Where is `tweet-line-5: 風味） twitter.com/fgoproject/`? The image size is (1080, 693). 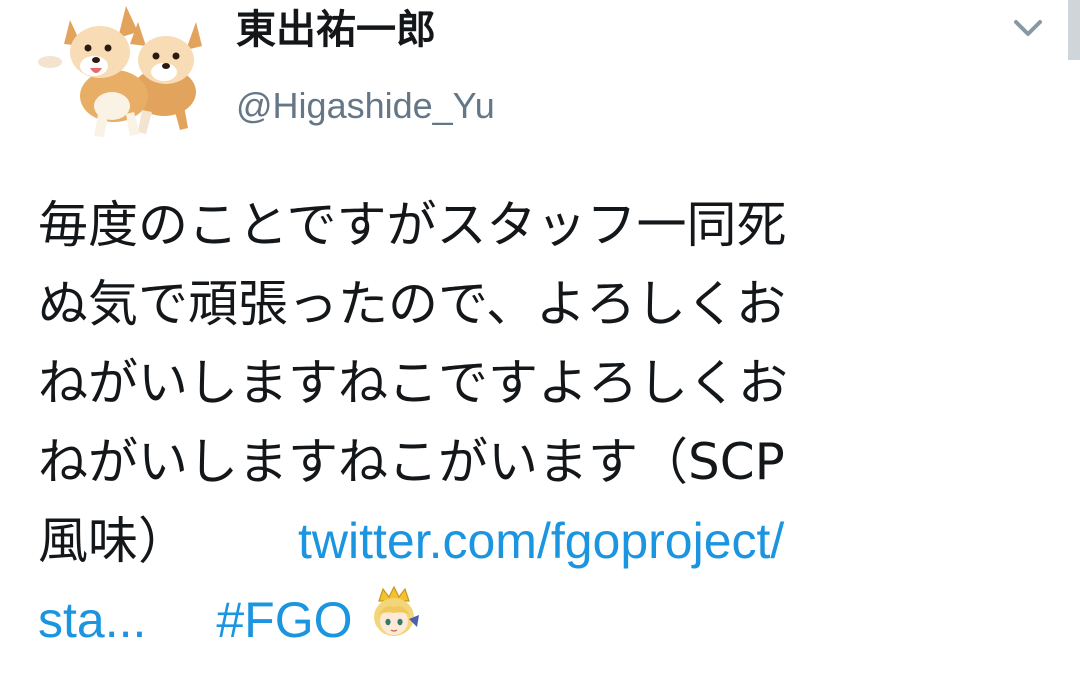
tweet-line-5: 風味） twitter.com/fgoproject/ is located at coordinates (538, 541).